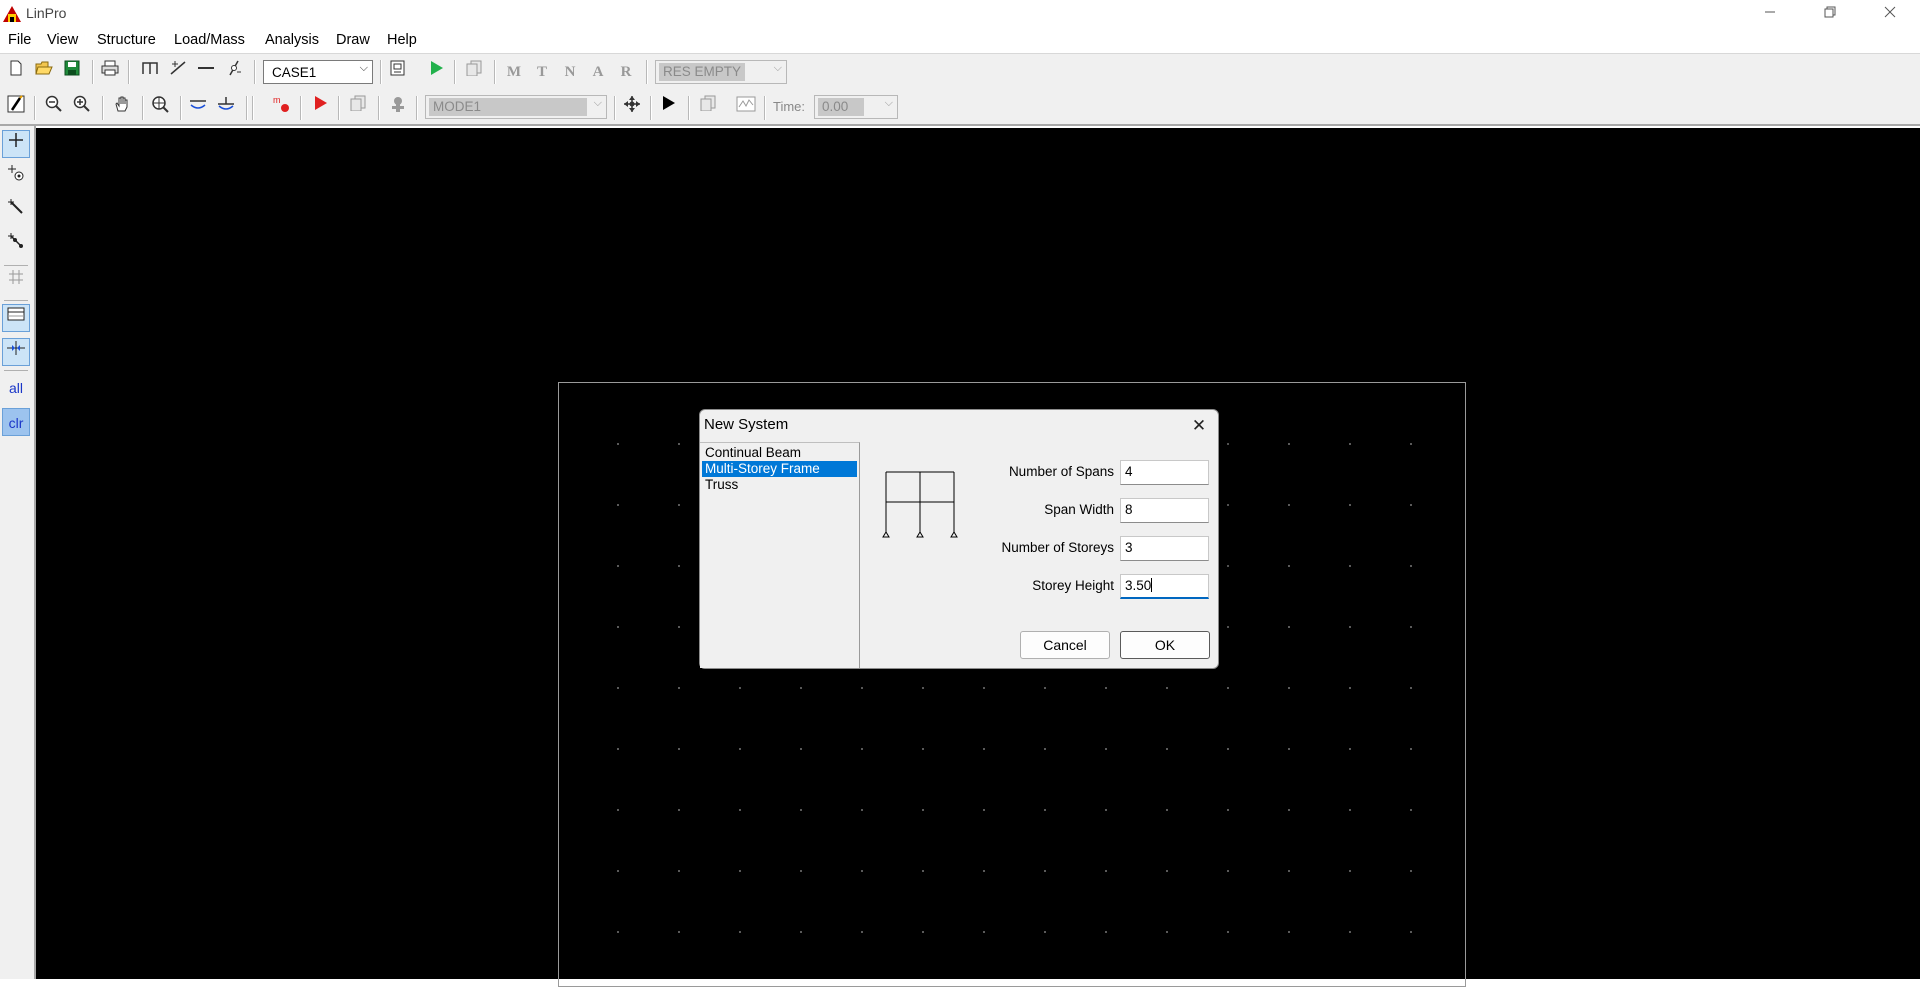 The width and height of the screenshot is (1920, 987). I want to click on frame-tool-button, so click(150, 72).